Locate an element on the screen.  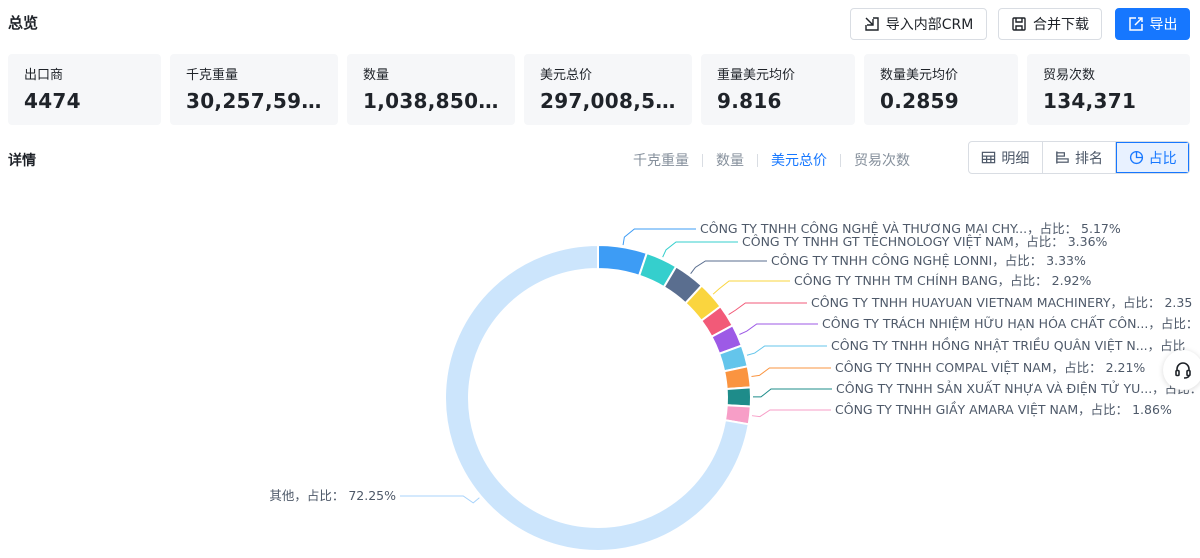
stat-label: 贸易次数 is located at coordinates (1069, 75).